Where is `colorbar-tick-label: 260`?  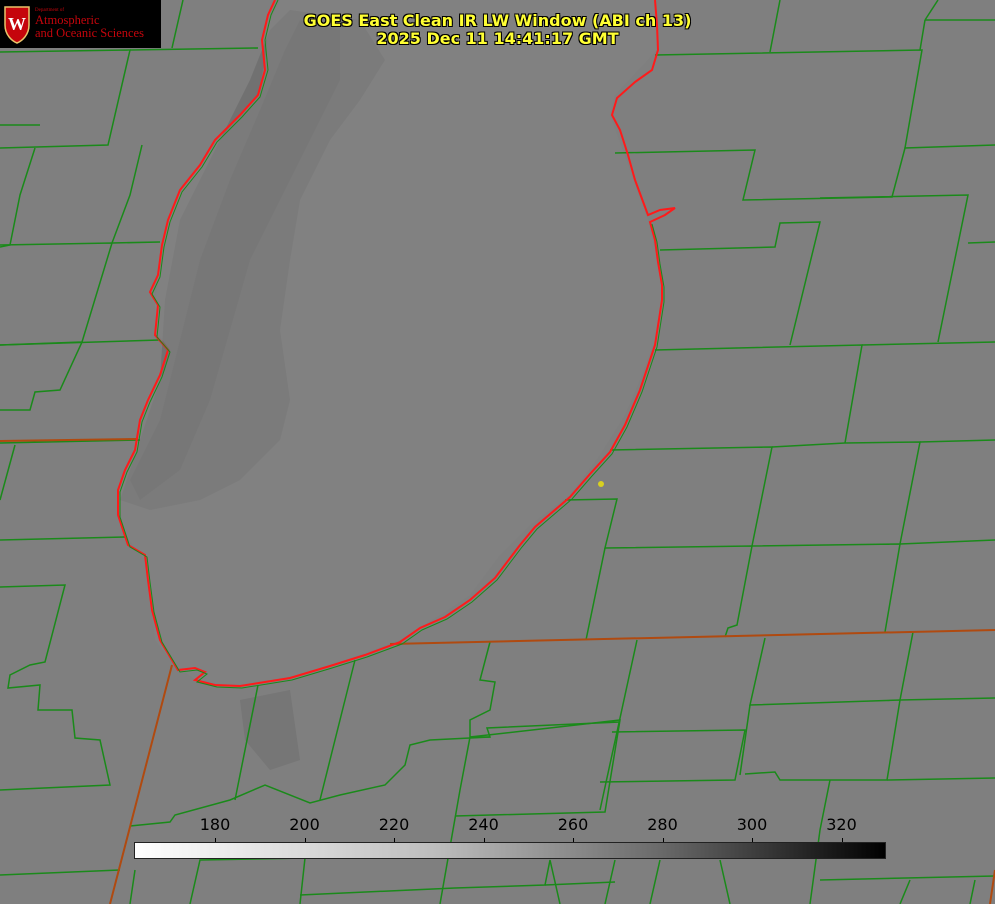 colorbar-tick-label: 260 is located at coordinates (573, 824).